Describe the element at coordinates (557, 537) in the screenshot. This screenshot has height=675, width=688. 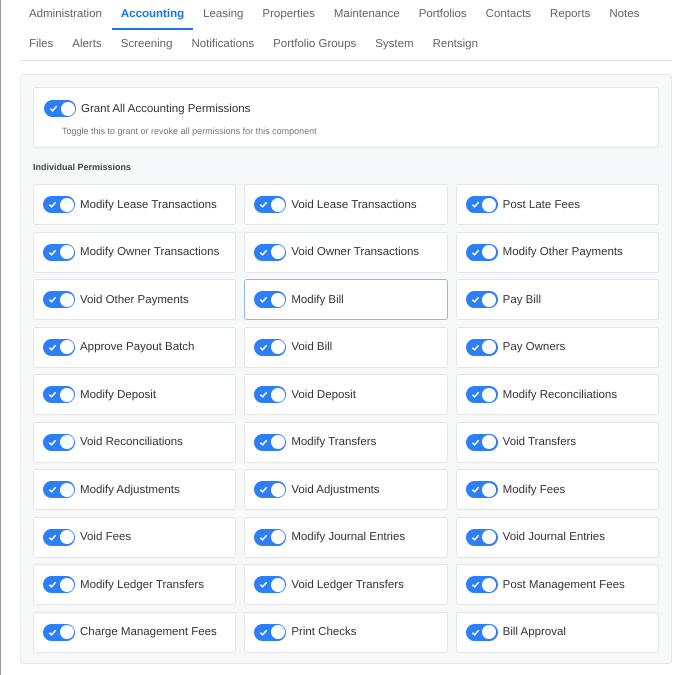
I see `permission-card: Void Journal Entries` at that location.